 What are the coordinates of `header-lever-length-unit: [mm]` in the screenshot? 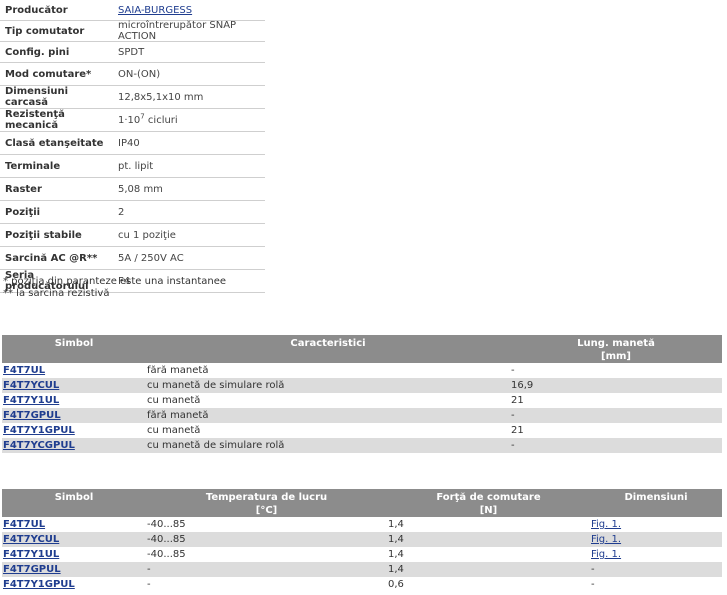 It's located at (616, 356).